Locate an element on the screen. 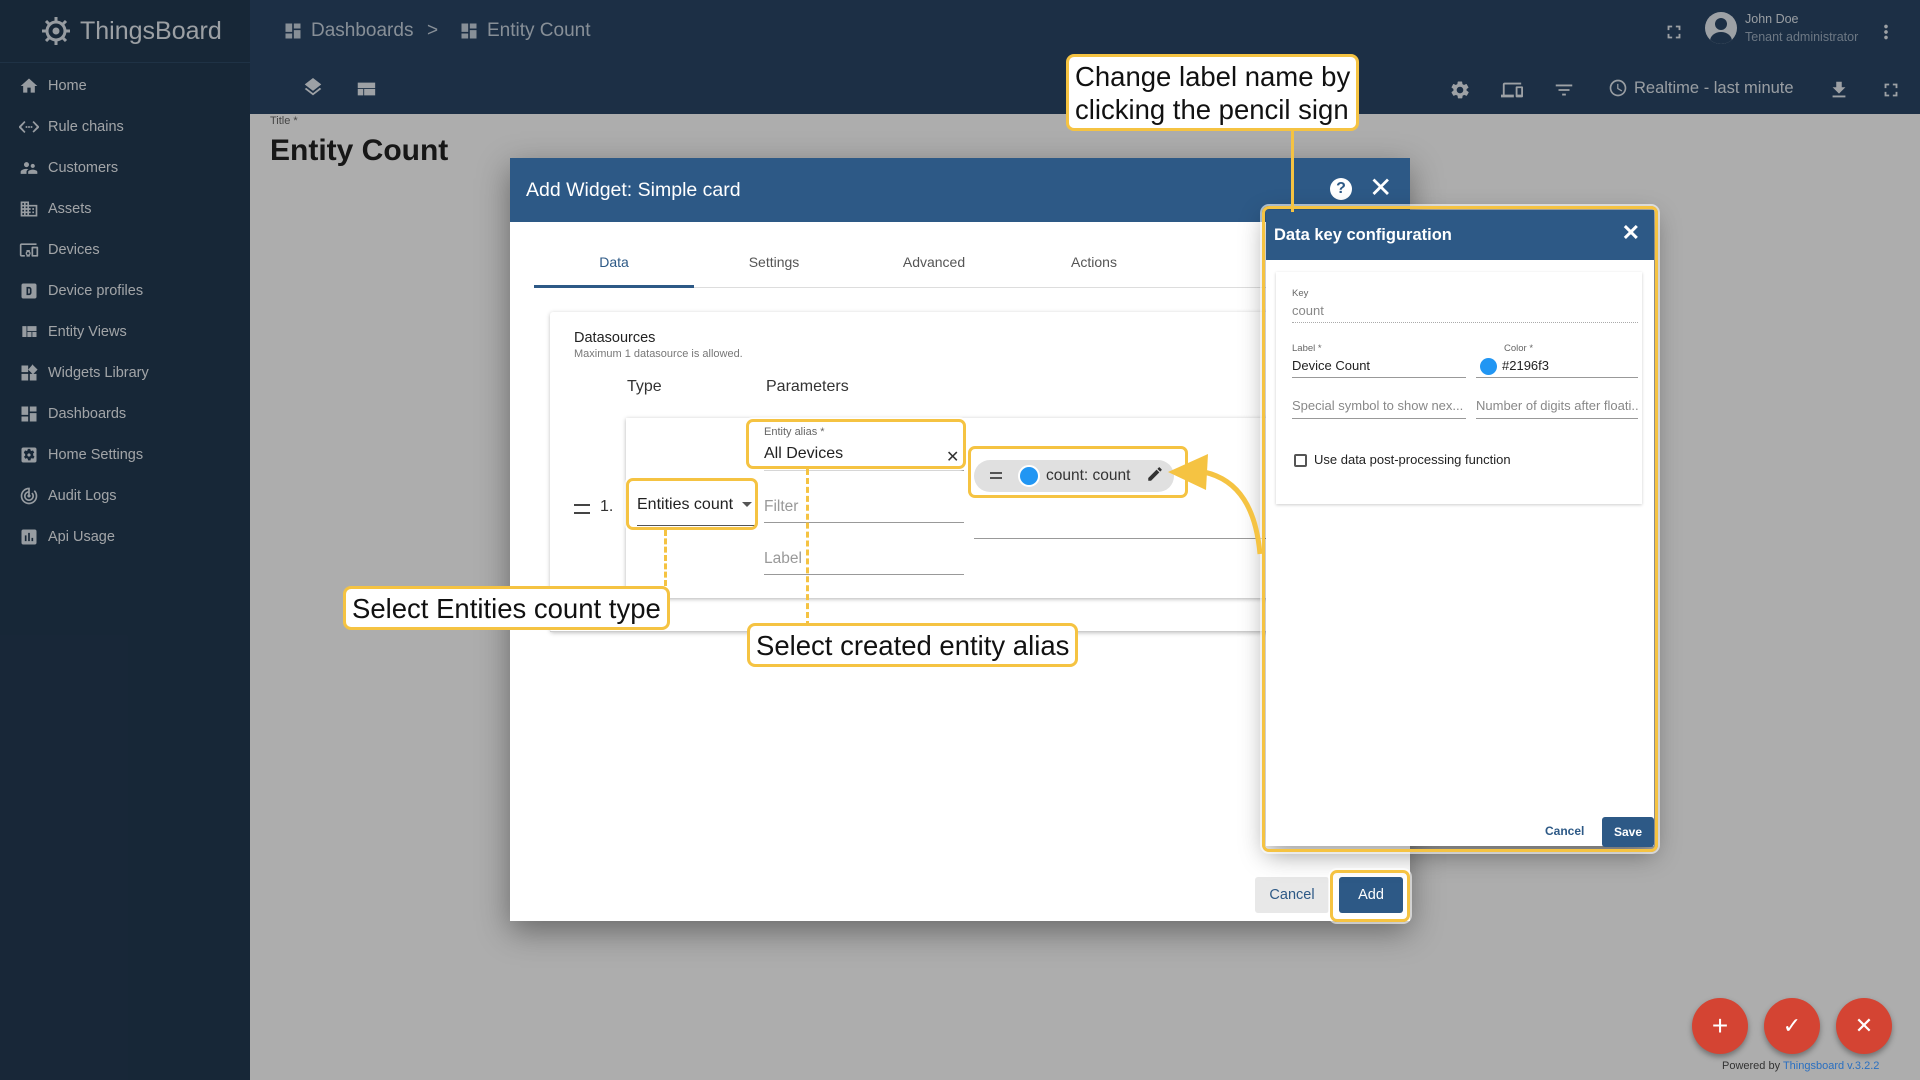 This screenshot has height=1080, width=1920. highlight-add-button is located at coordinates (1370, 896).